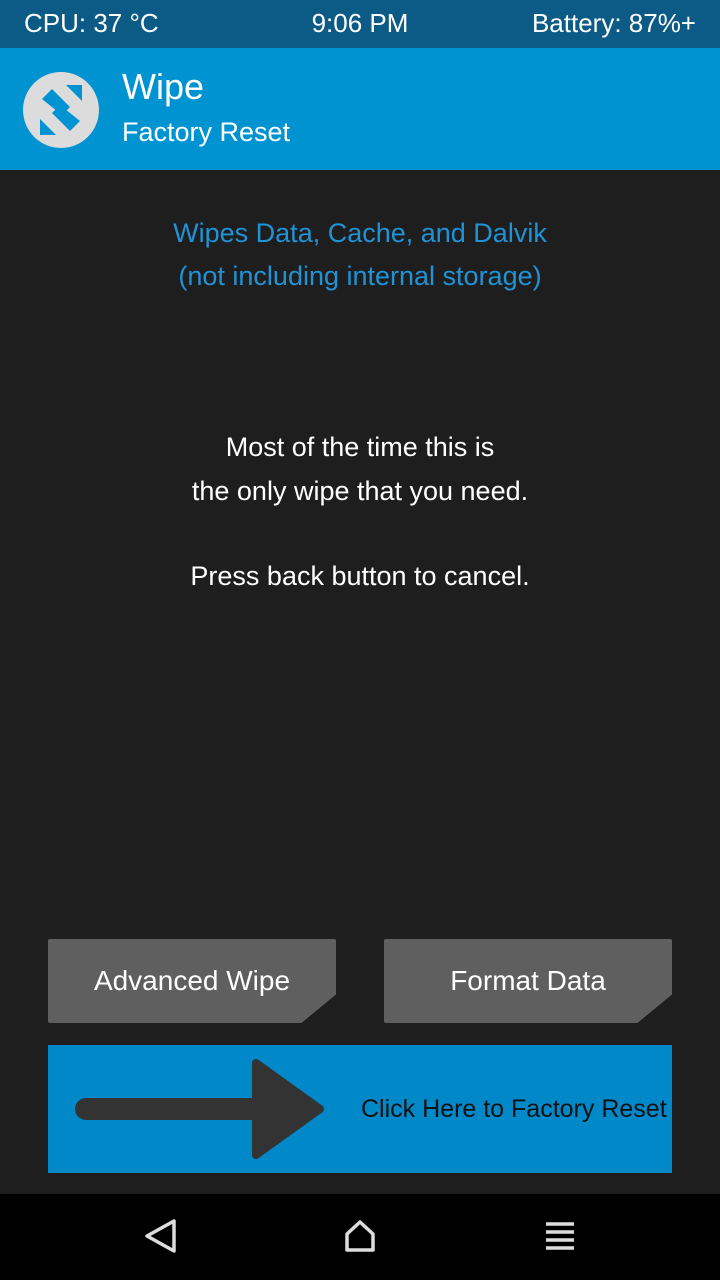 This screenshot has width=720, height=1280. Describe the element at coordinates (360, 576) in the screenshot. I see `cancel-hint: Press back button to cancel.` at that location.